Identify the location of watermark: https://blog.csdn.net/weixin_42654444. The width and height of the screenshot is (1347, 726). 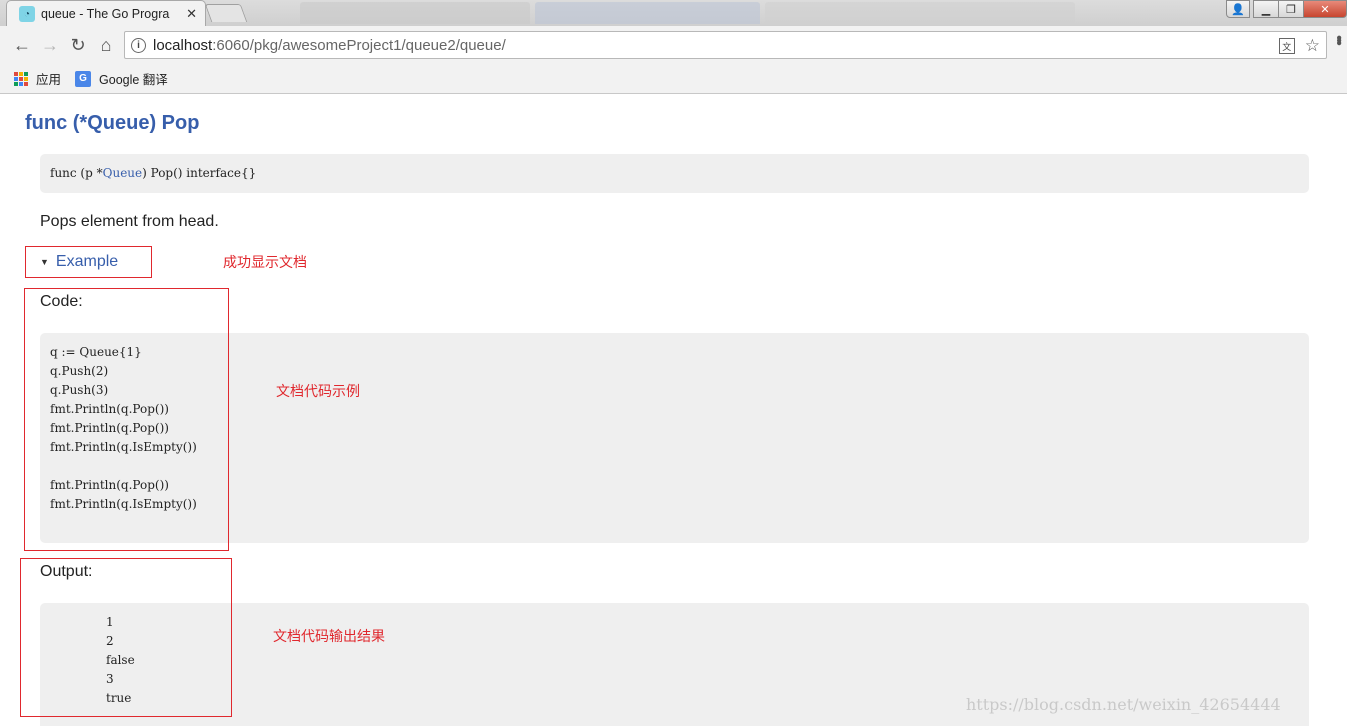
(1123, 704).